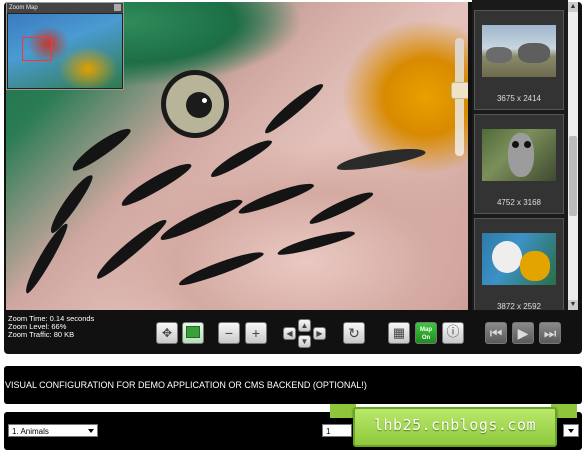 The image size is (585, 452). What do you see at coordinates (573, 176) in the screenshot?
I see `scrollbar-thumb` at bounding box center [573, 176].